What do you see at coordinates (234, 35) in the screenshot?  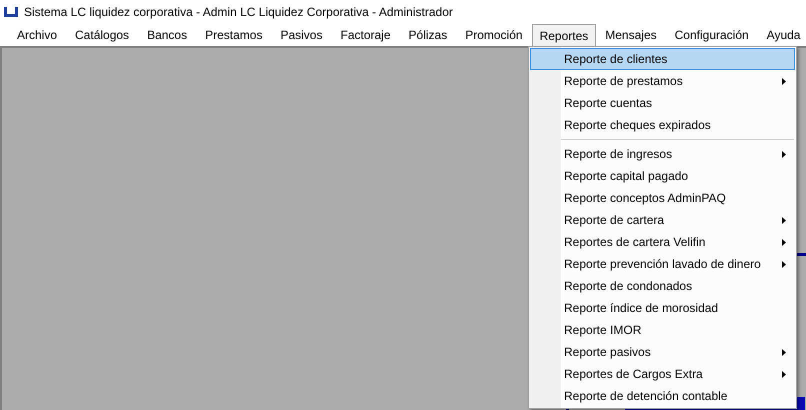 I see `menu-item: Prestamos` at bounding box center [234, 35].